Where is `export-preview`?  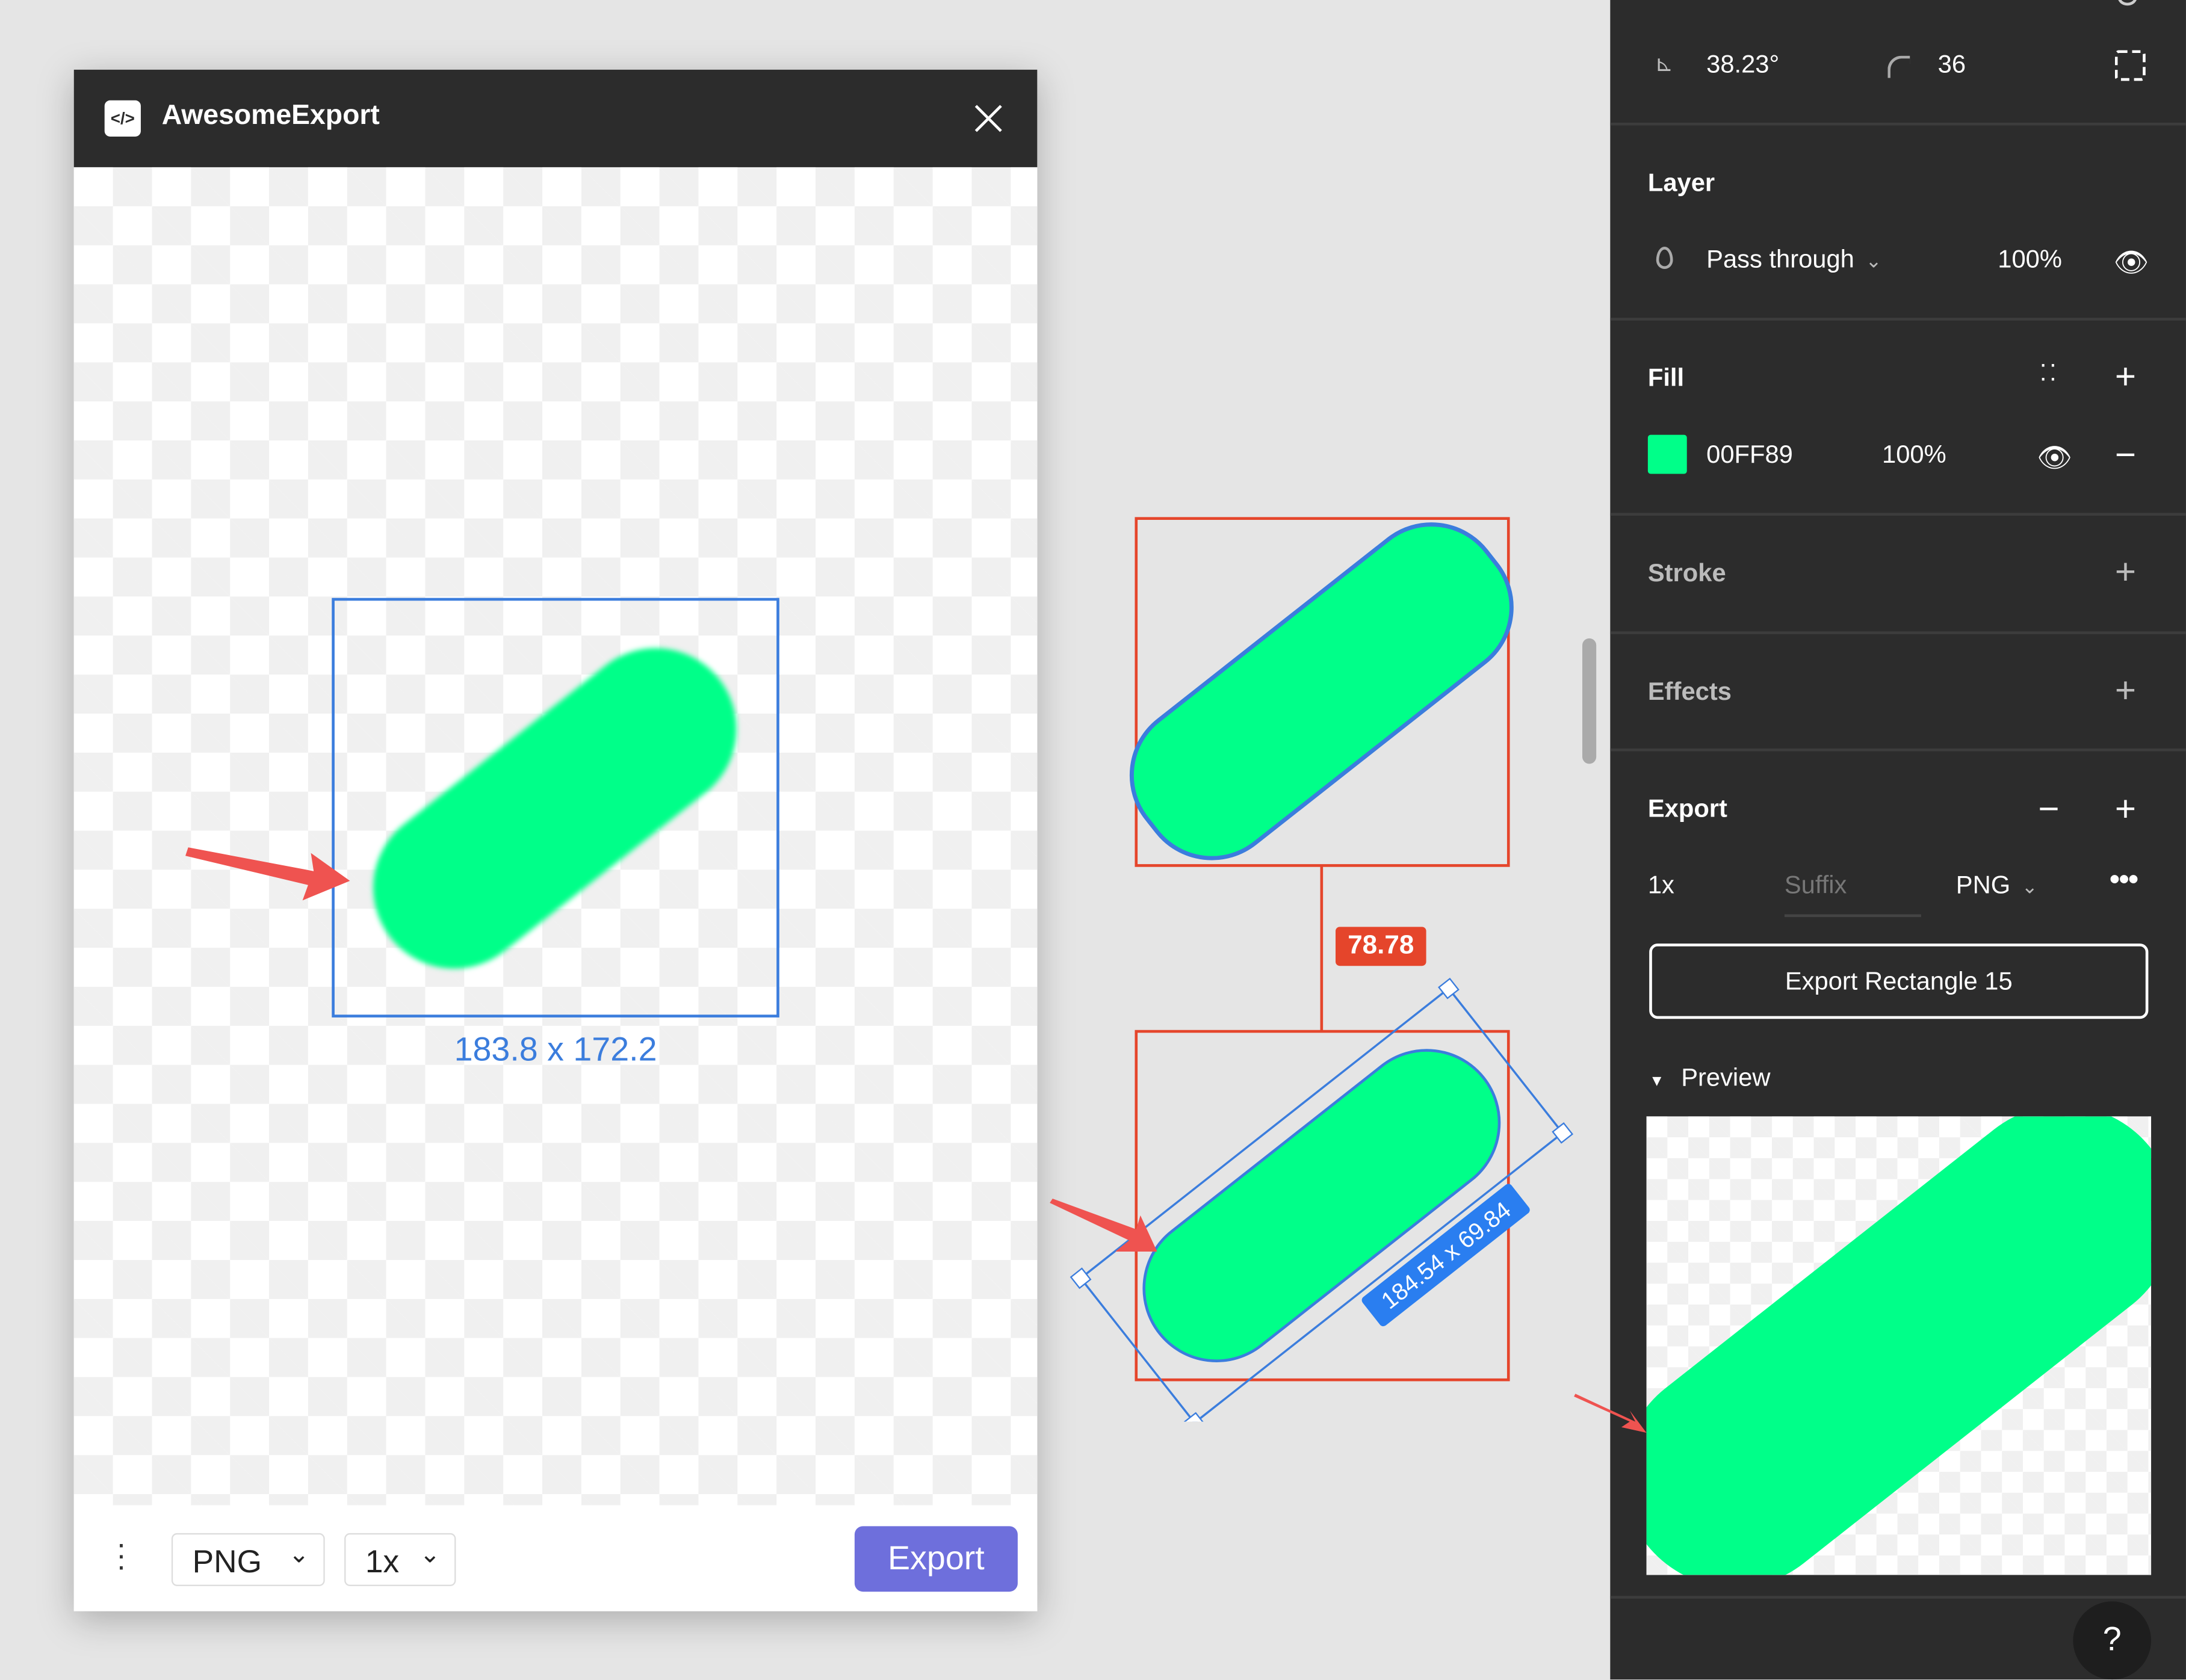 export-preview is located at coordinates (1899, 1345).